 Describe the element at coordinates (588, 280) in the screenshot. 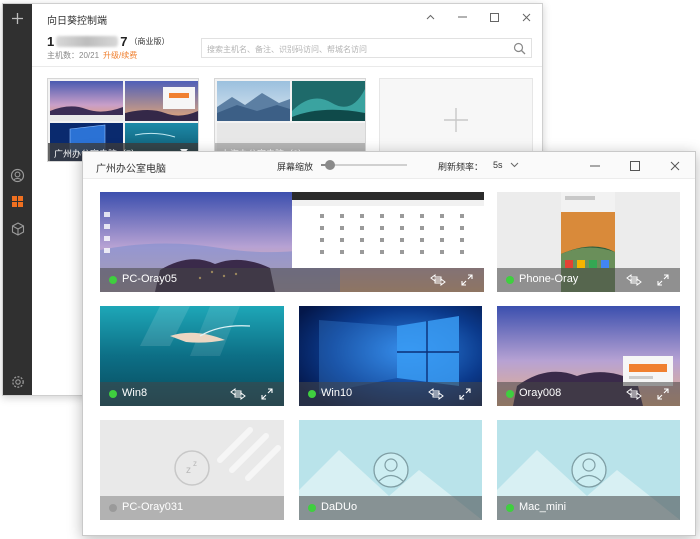

I see `tile-footer: Phone-Oray` at that location.